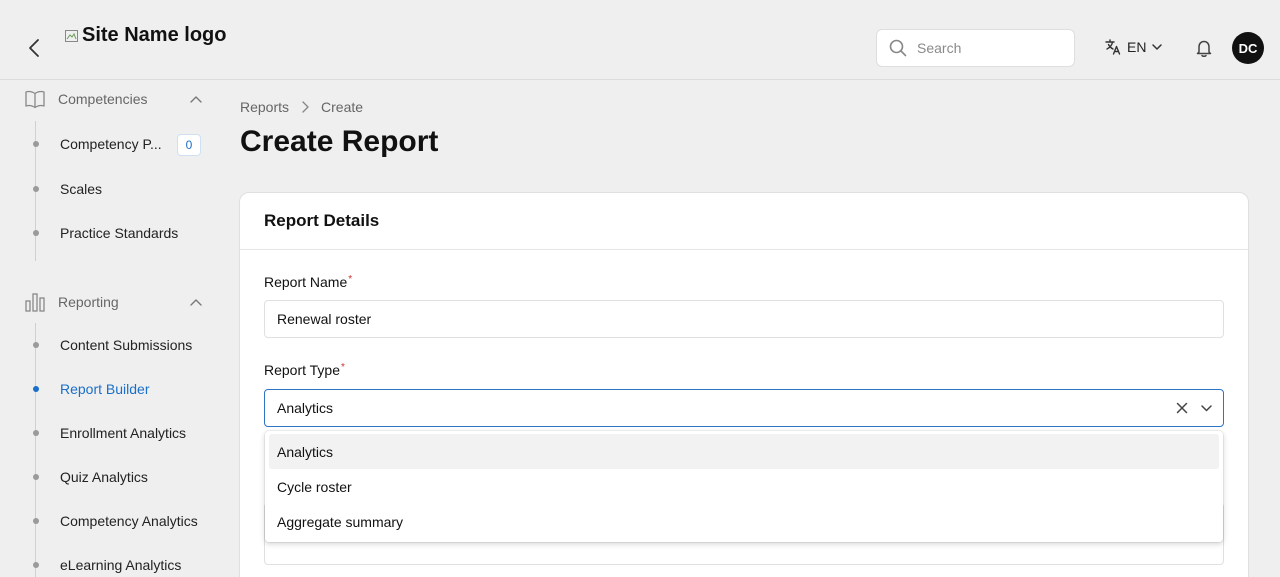 Image resolution: width=1280 pixels, height=577 pixels. I want to click on breadcrumb: Reports Create, so click(301, 107).